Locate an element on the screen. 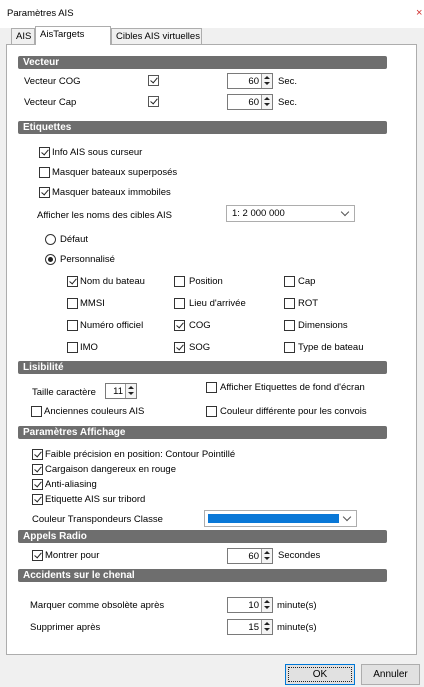  mark-obsolete-label: Marquer comme obsolète après is located at coordinates (97, 605).